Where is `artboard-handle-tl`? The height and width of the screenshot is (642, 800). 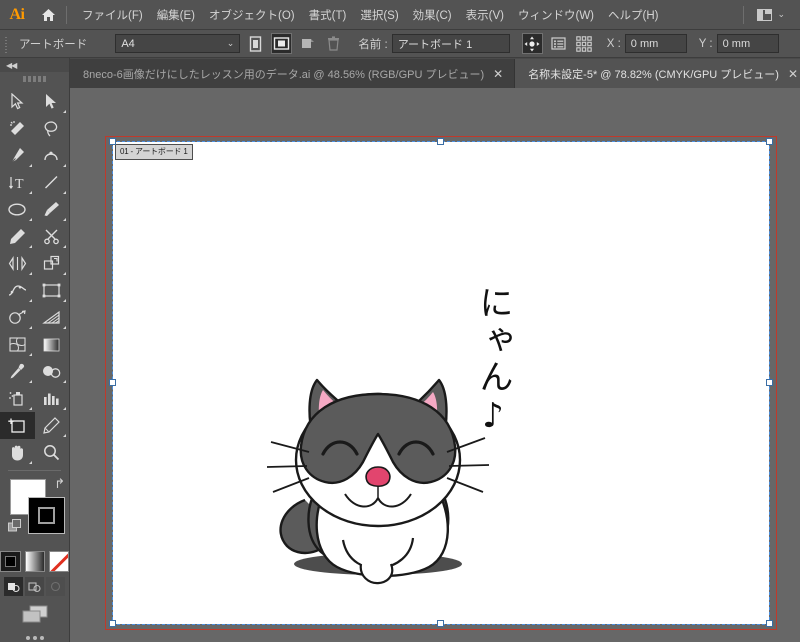
artboard-handle-tl is located at coordinates (112, 141).